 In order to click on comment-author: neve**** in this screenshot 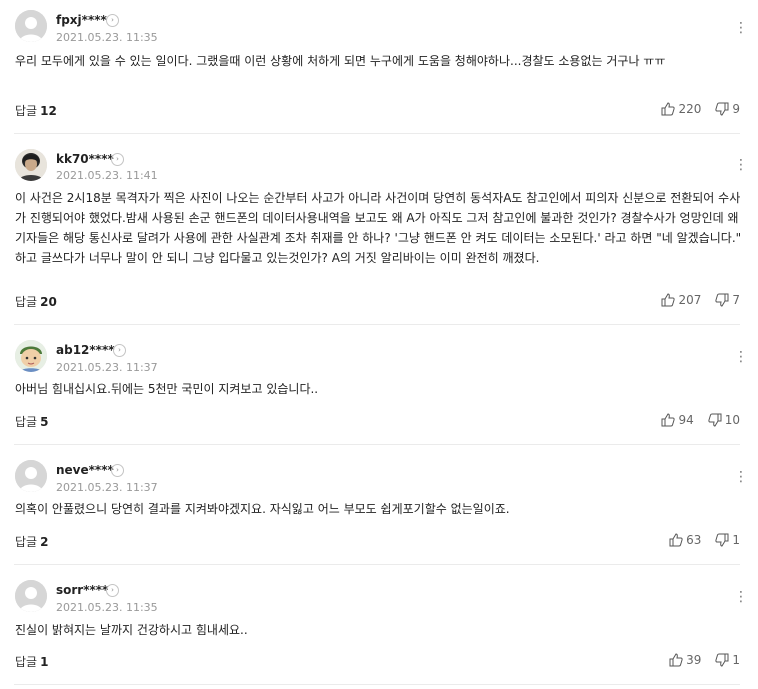, I will do `click(85, 470)`.